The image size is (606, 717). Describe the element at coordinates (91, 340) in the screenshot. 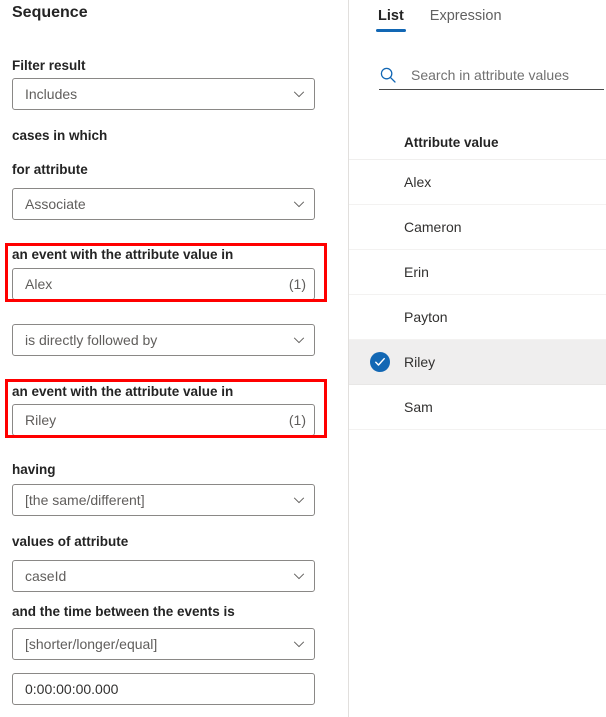

I see `relation-value: is directly followed by` at that location.